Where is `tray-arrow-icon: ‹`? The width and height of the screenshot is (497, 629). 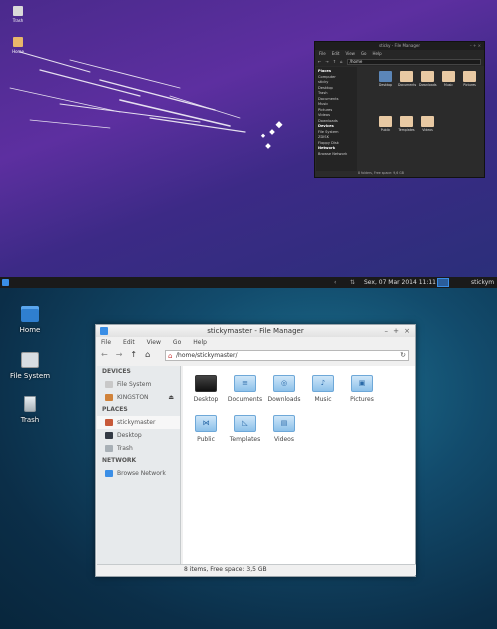 tray-arrow-icon: ‹ is located at coordinates (335, 282).